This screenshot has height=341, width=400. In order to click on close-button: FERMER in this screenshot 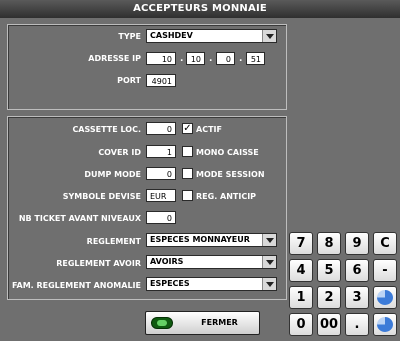, I will do `click(202, 323)`.